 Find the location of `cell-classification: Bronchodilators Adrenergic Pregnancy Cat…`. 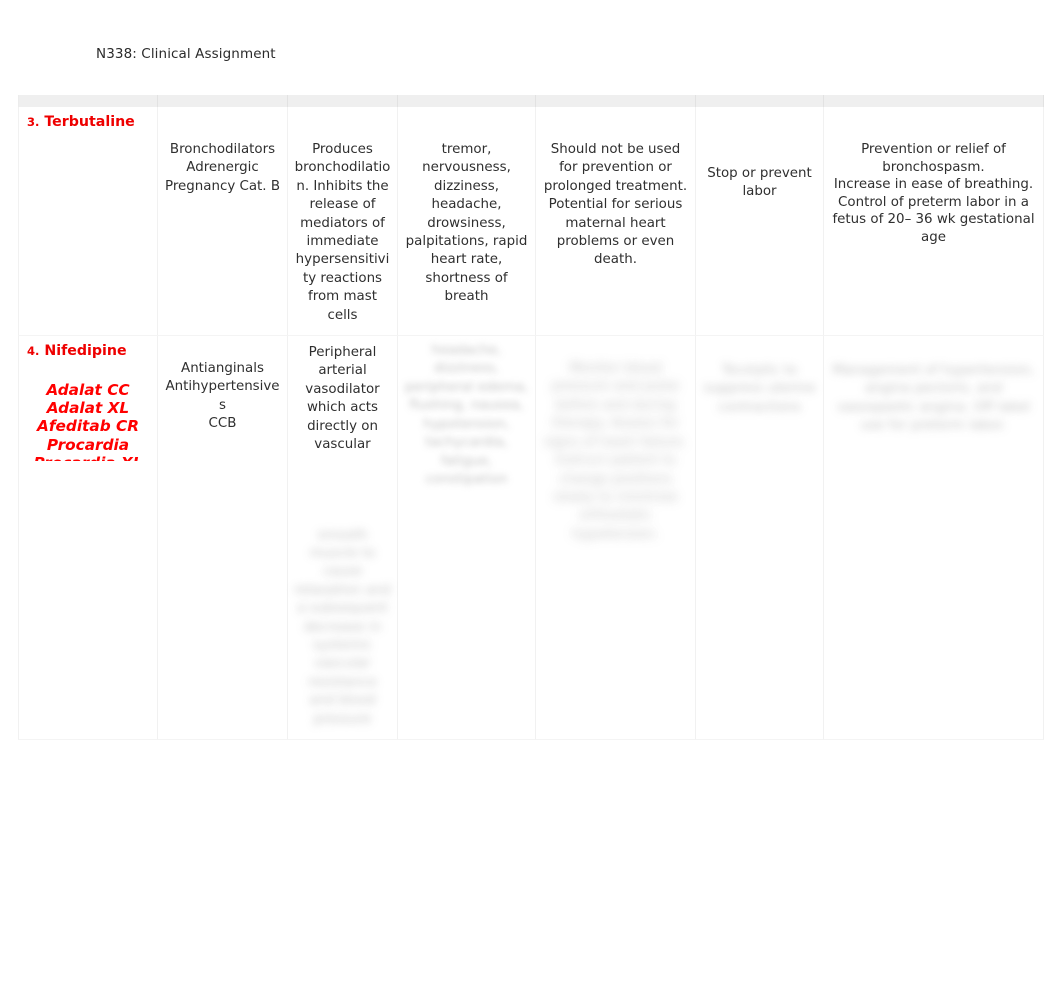

cell-classification: Bronchodilators Adrenergic Pregnancy Cat… is located at coordinates (223, 222).